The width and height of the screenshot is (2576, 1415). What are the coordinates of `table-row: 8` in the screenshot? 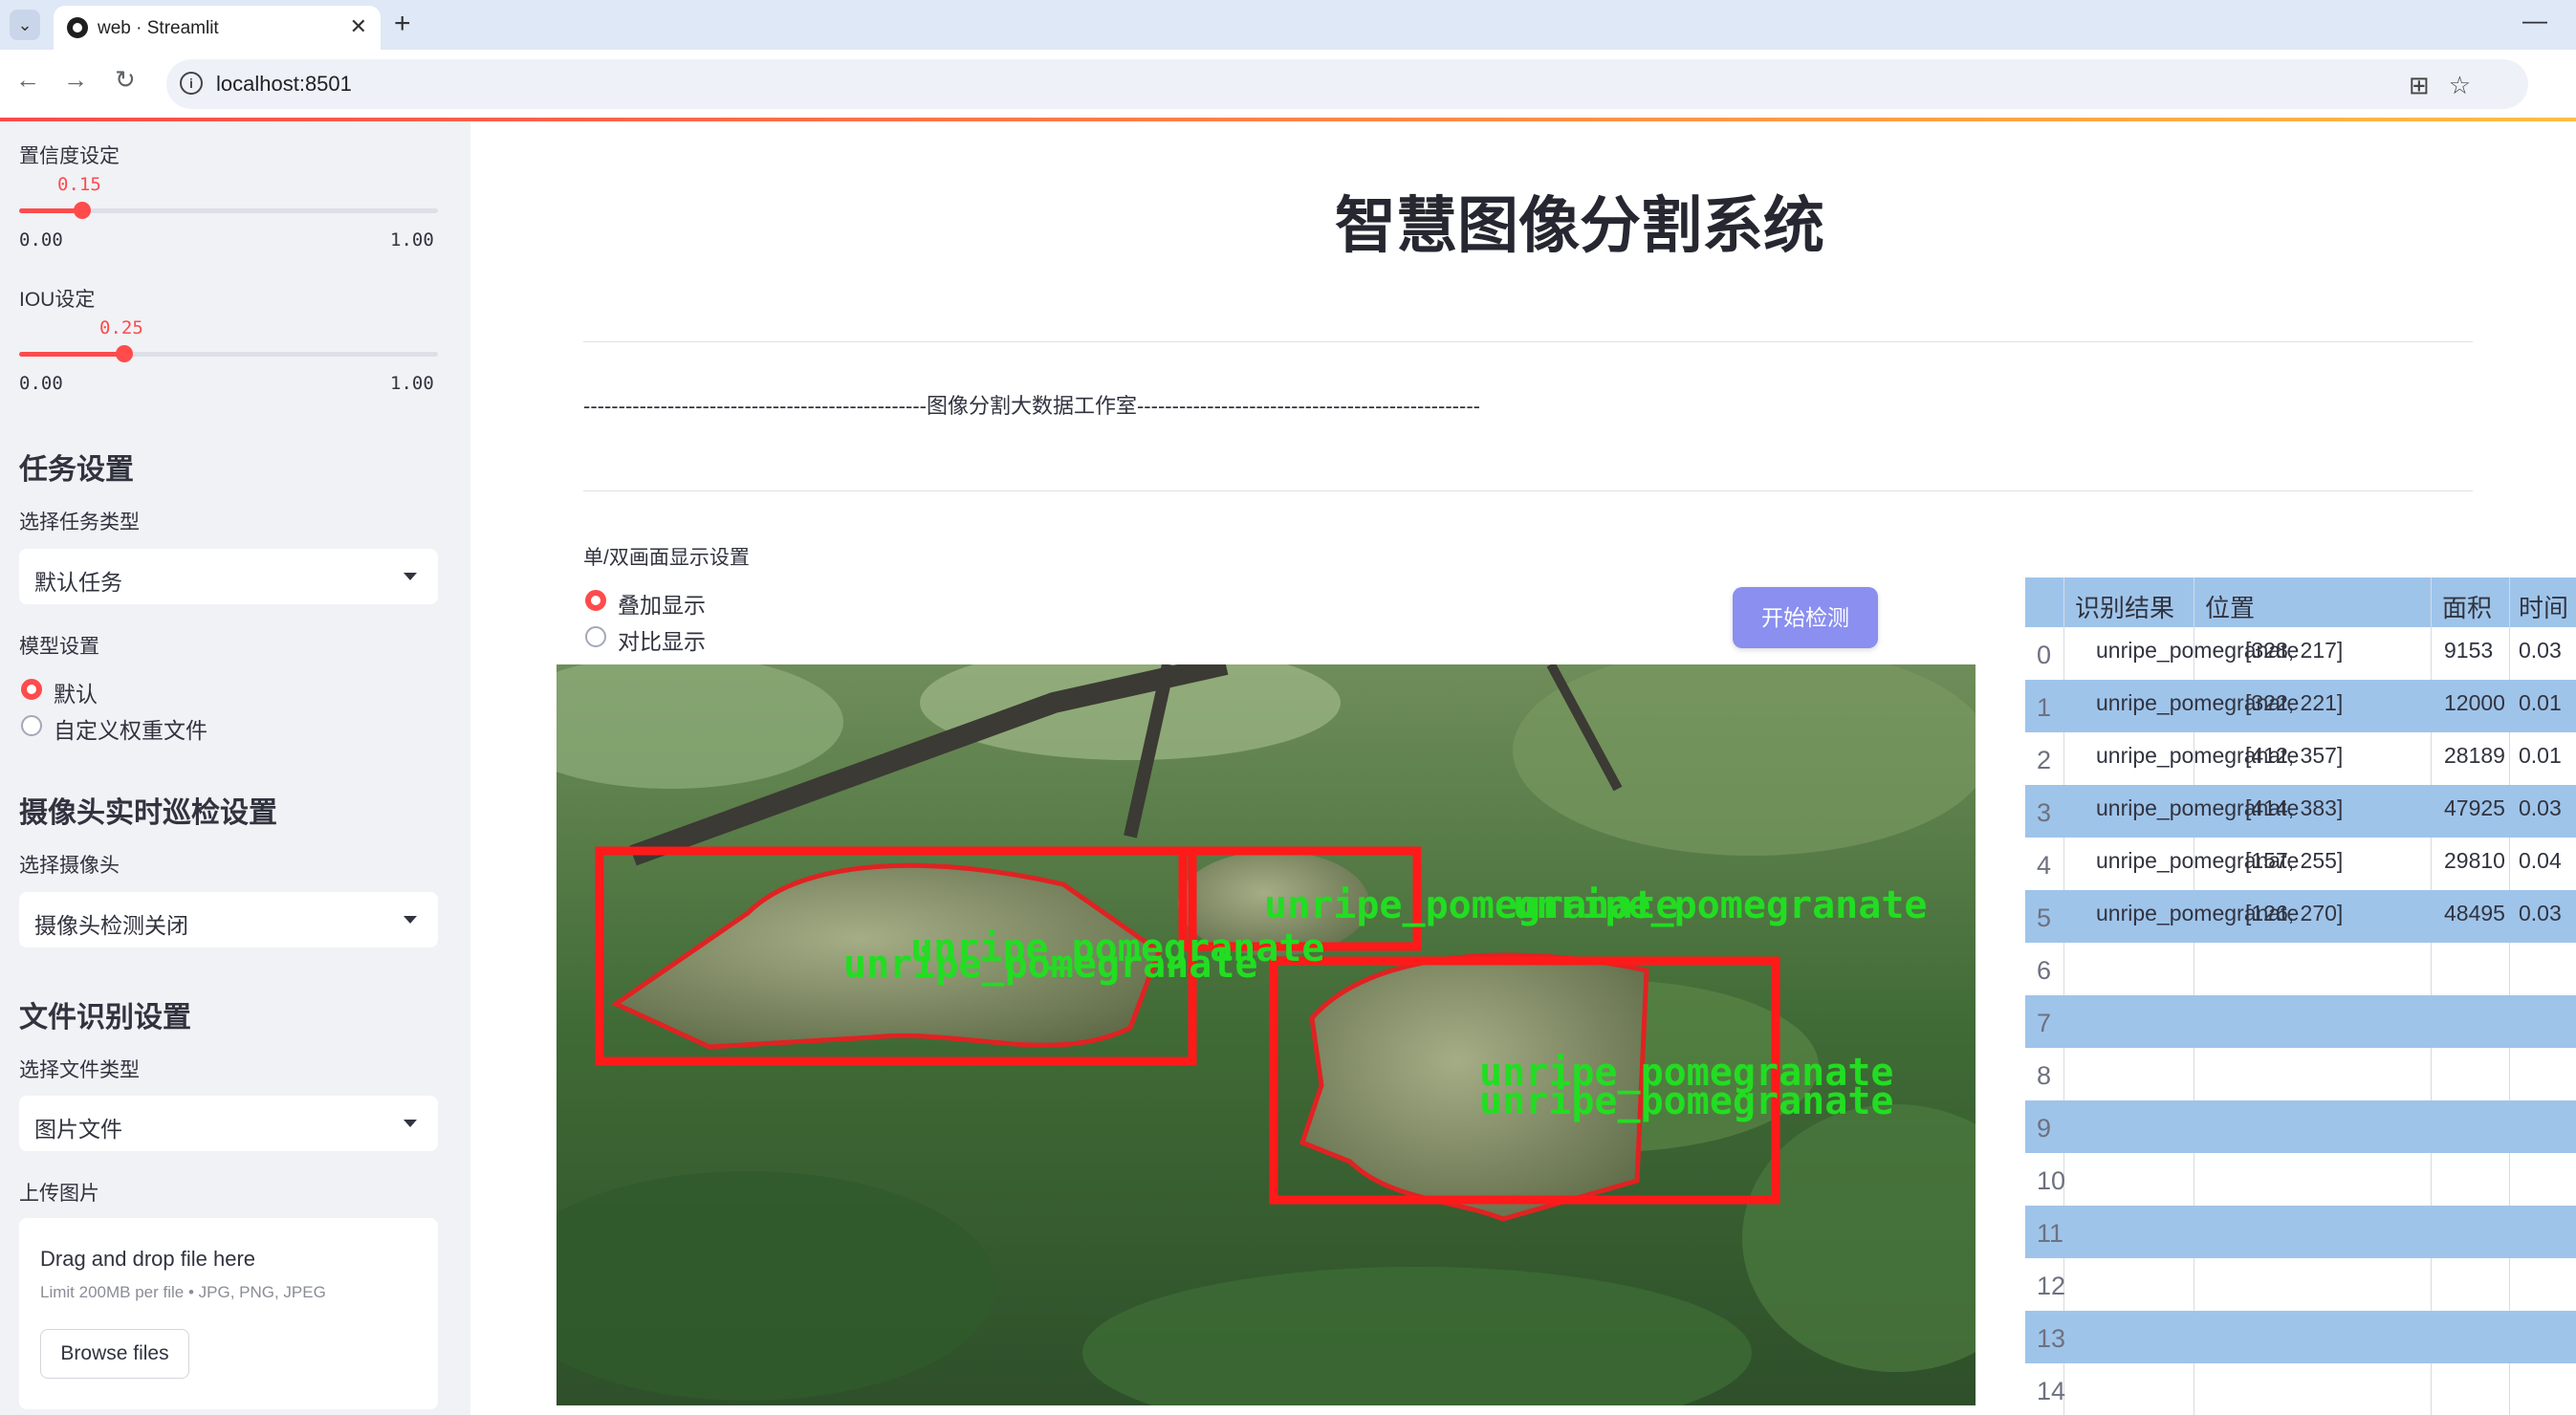 It's located at (2300, 1074).